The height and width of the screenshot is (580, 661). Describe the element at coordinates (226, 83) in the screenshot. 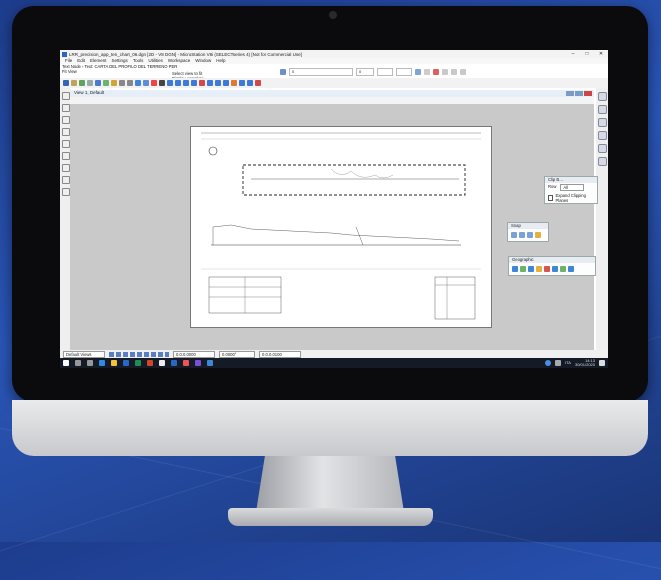

I see `dimension-icon` at that location.